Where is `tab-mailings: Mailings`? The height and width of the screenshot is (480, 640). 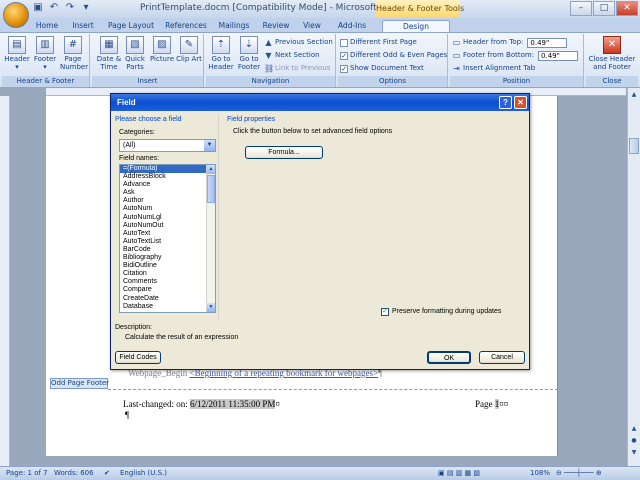 tab-mailings: Mailings is located at coordinates (234, 26).